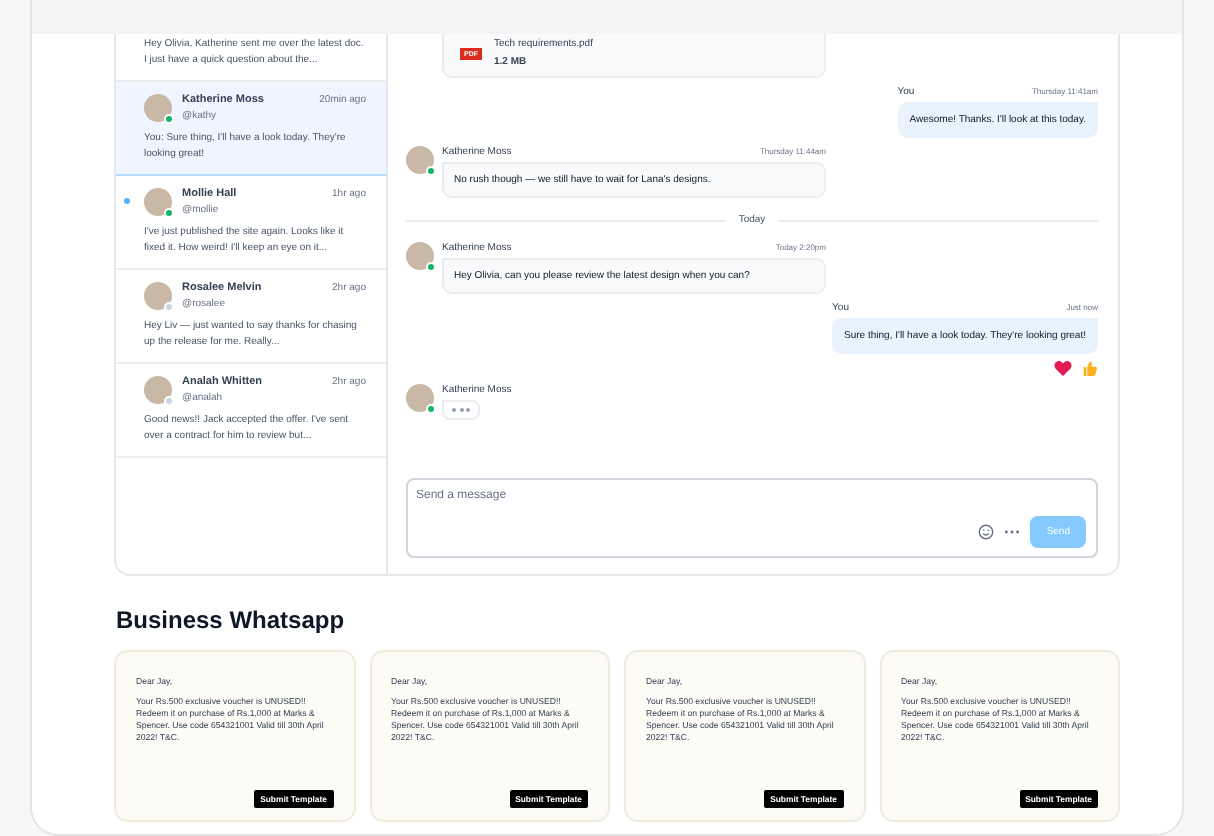  I want to click on emoji-icon, so click(986, 532).